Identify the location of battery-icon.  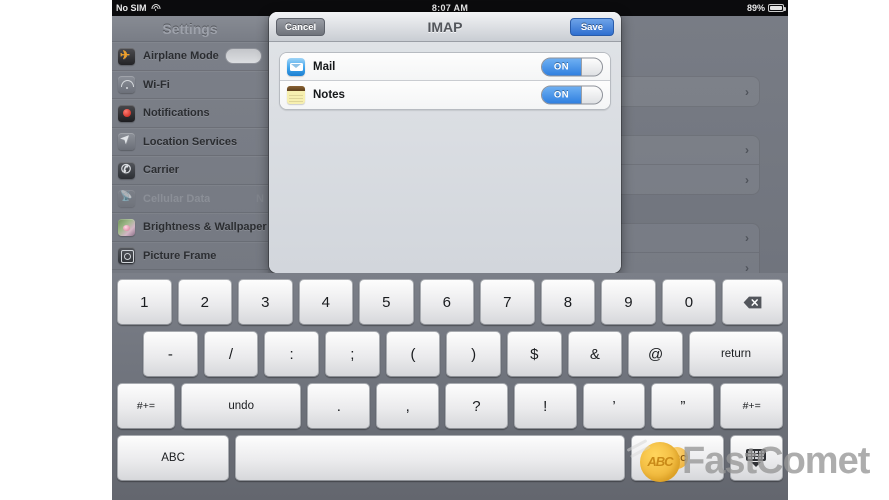
(777, 8).